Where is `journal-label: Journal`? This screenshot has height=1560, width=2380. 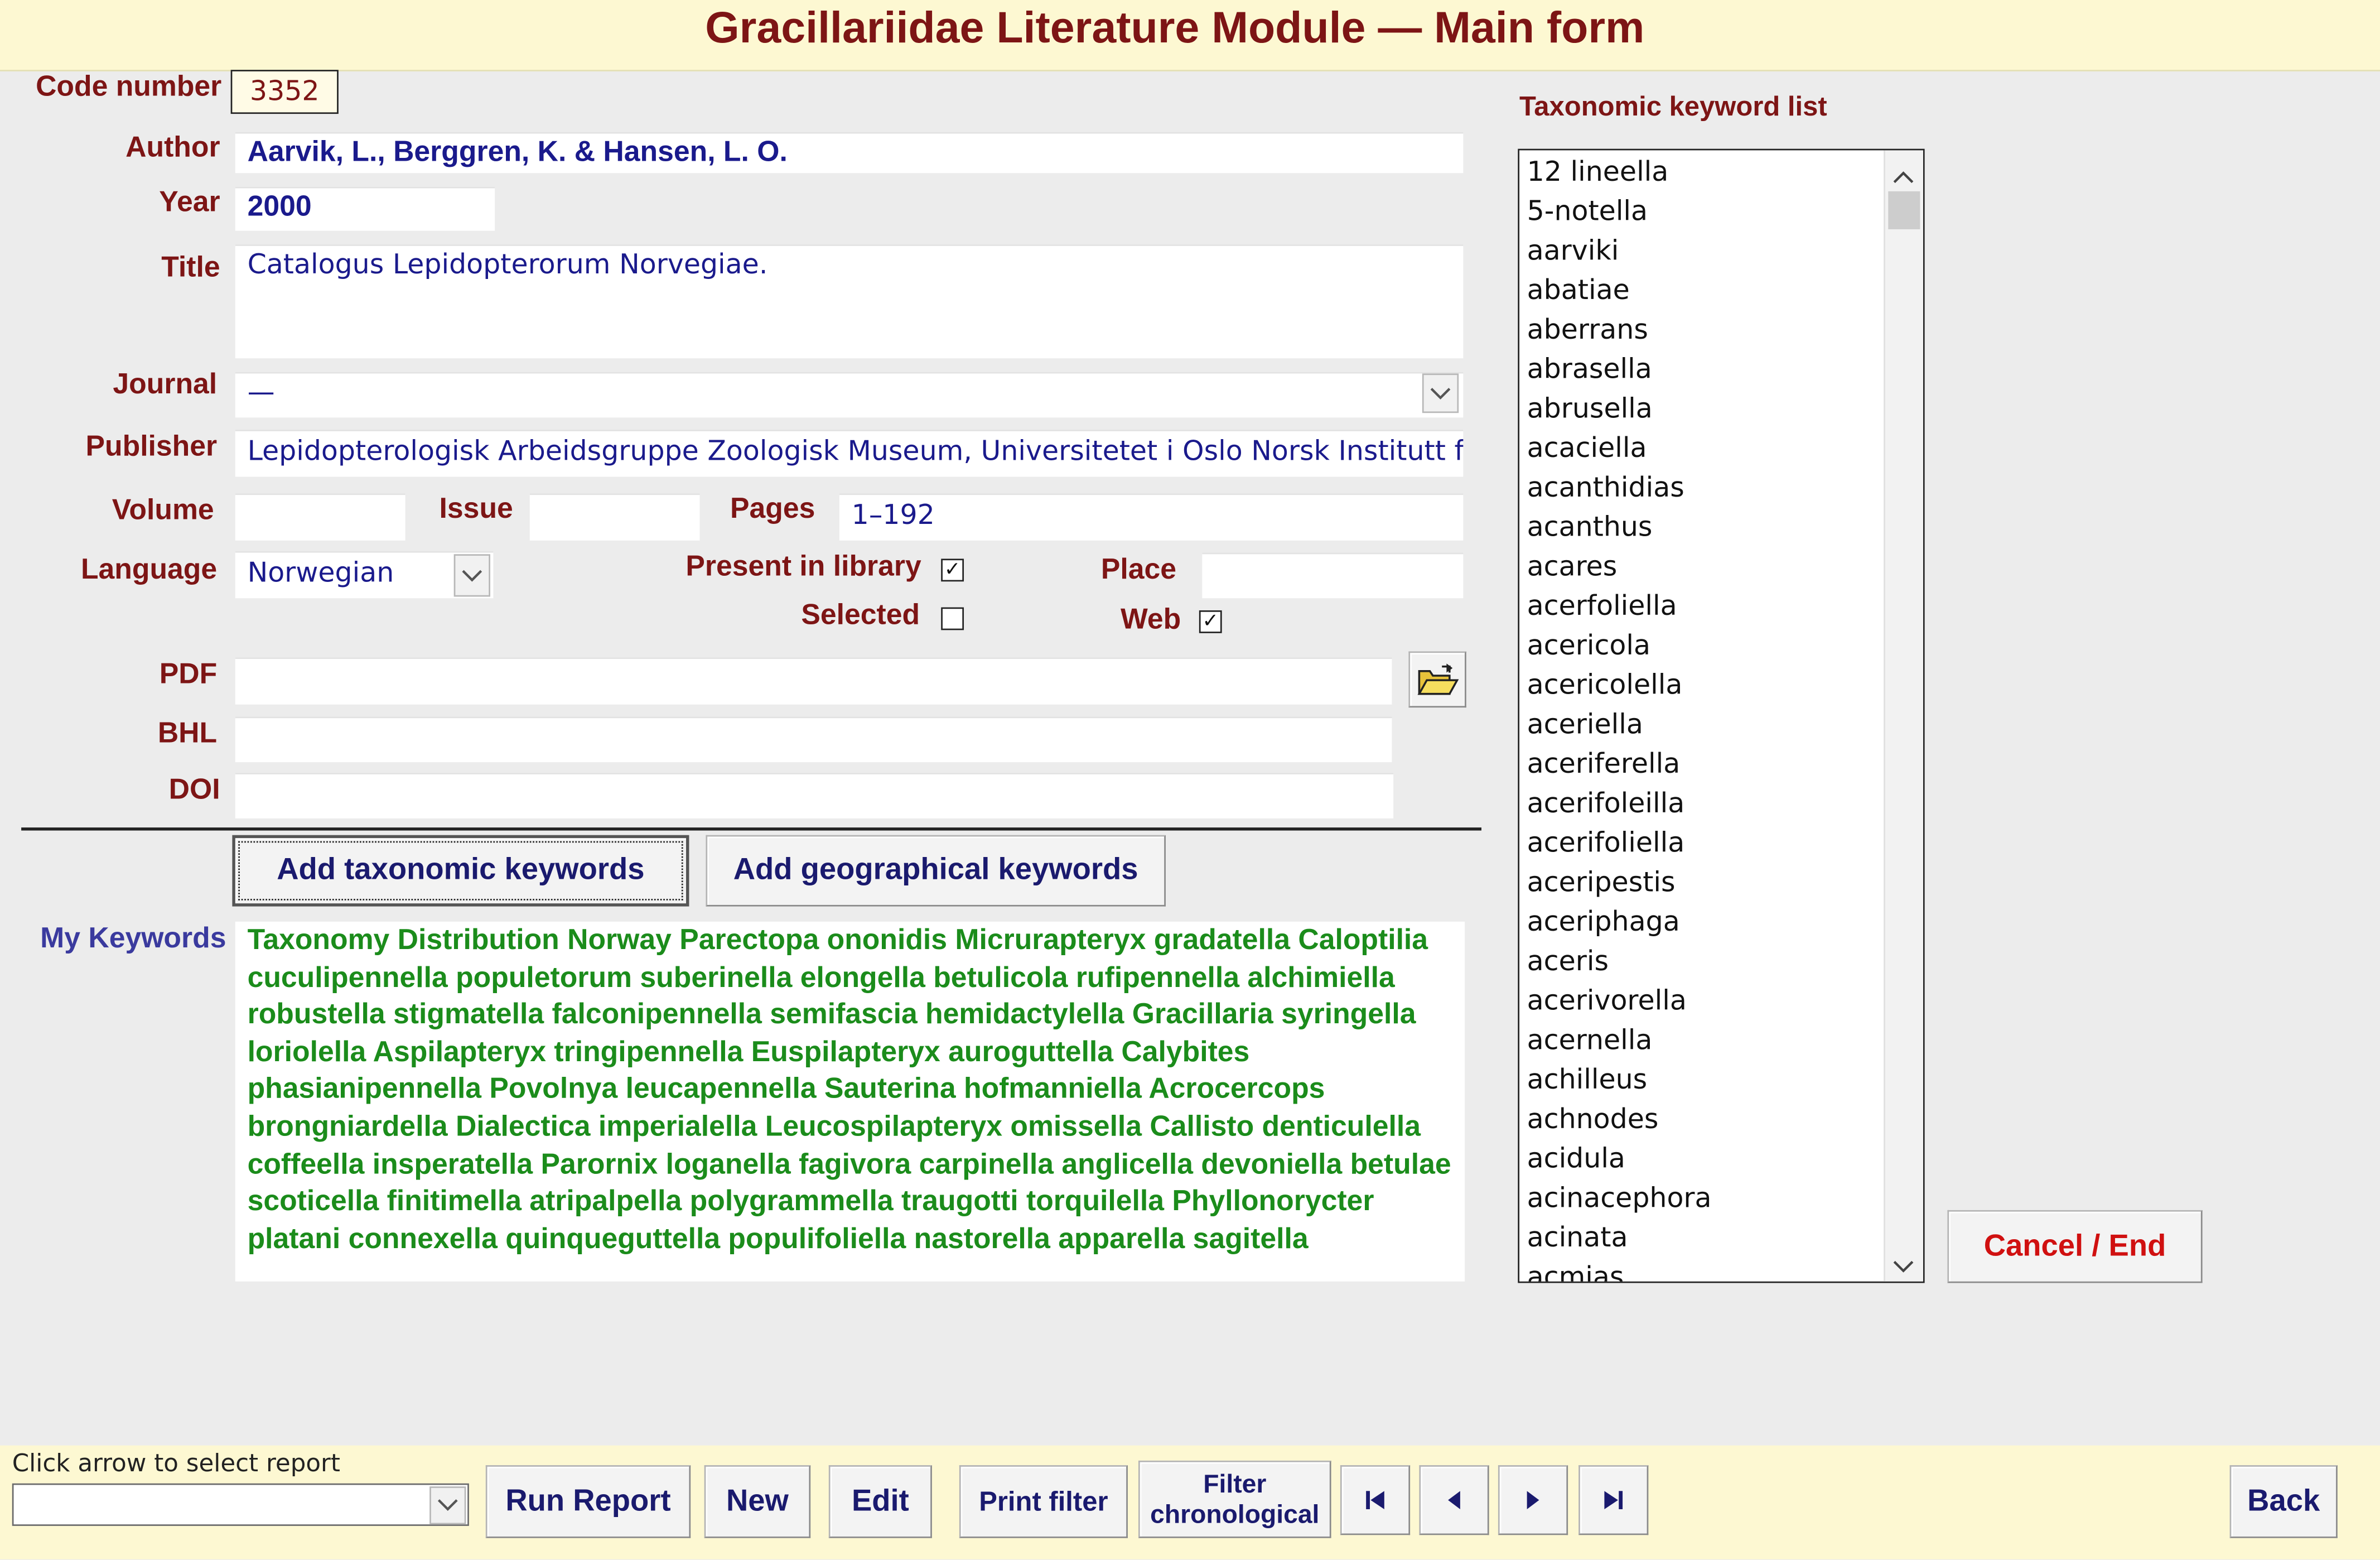
journal-label: Journal is located at coordinates (165, 385).